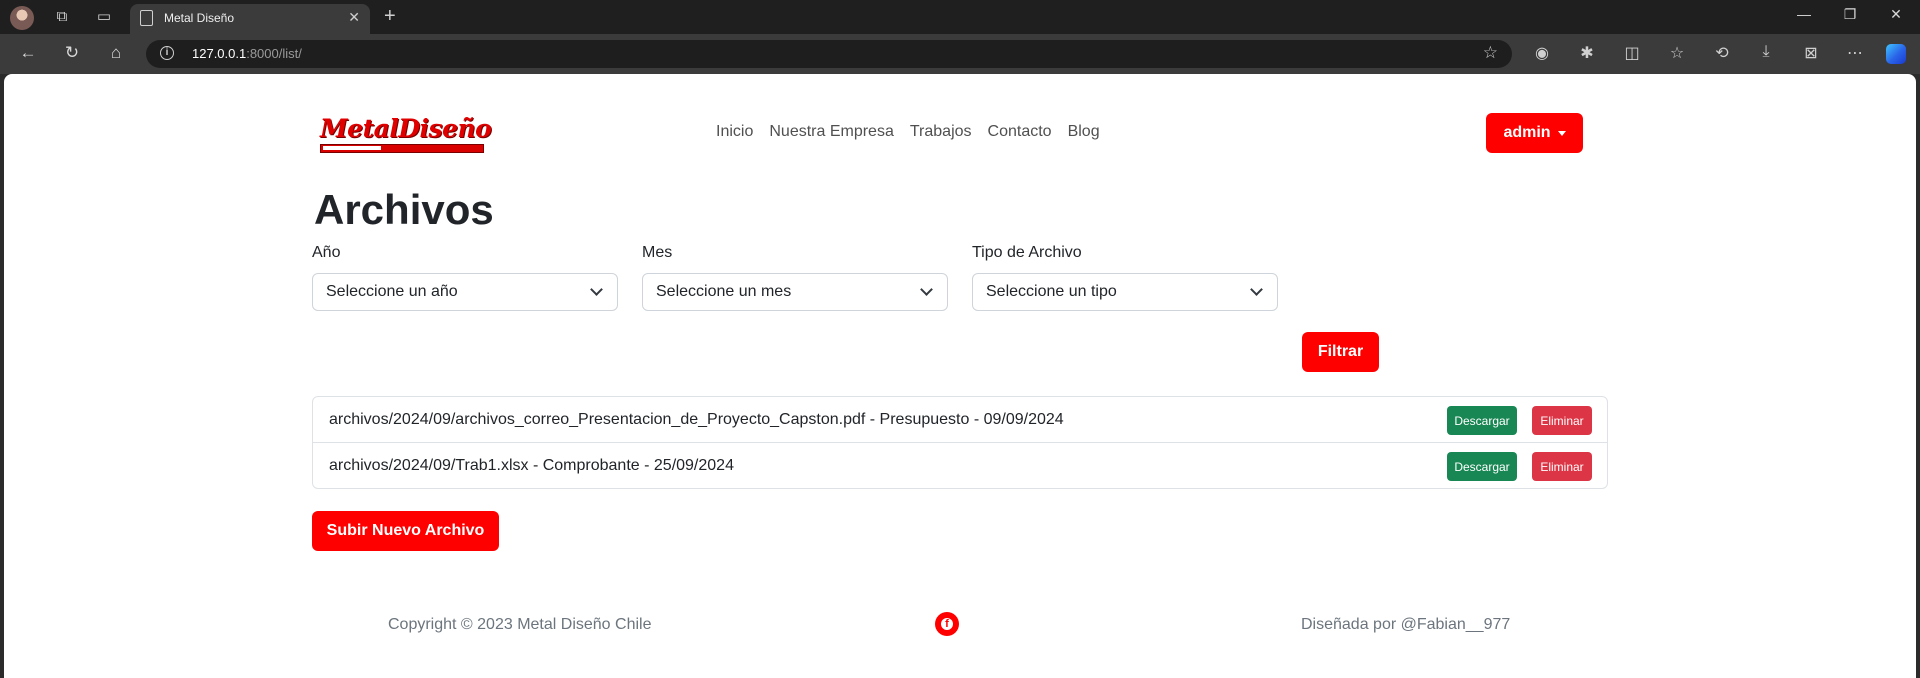 The width and height of the screenshot is (1920, 678). What do you see at coordinates (402, 148) in the screenshot?
I see `logo-tagline-strip` at bounding box center [402, 148].